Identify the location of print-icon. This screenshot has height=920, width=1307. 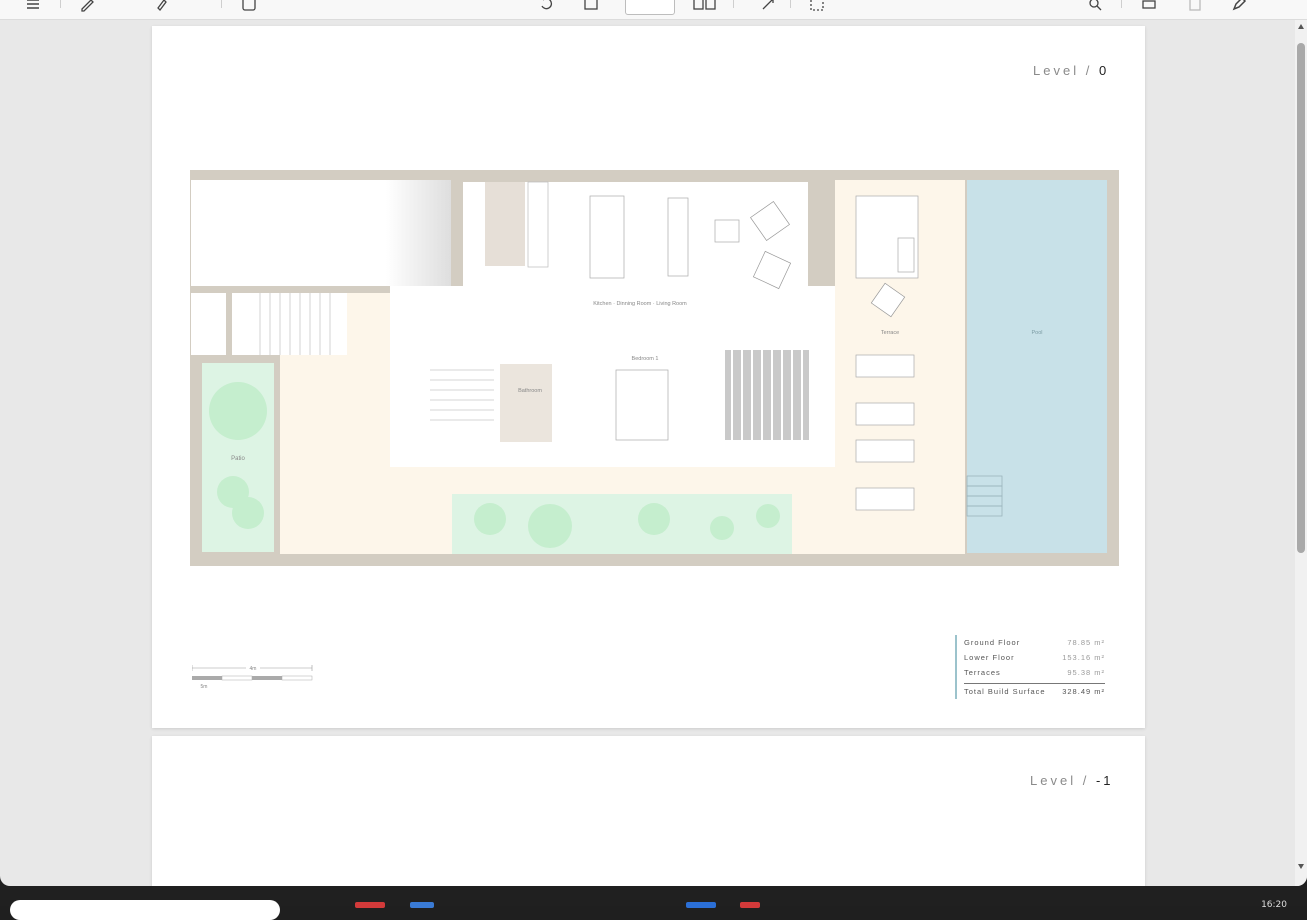
(1149, 7).